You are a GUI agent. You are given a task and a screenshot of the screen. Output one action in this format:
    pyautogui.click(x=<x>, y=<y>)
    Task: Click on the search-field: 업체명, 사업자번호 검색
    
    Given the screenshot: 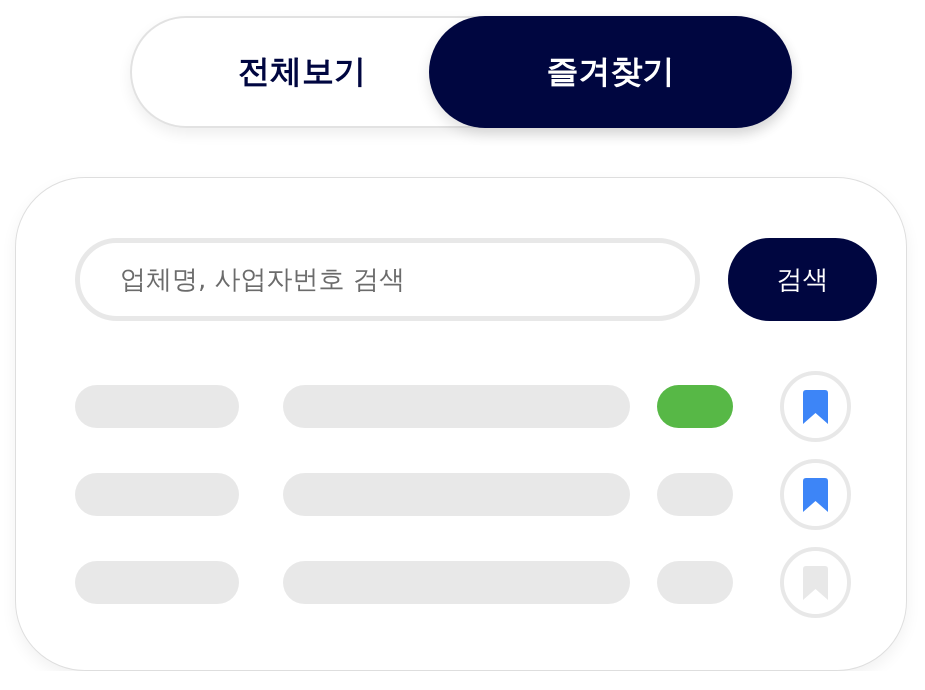 What is the action you would take?
    pyautogui.click(x=387, y=279)
    